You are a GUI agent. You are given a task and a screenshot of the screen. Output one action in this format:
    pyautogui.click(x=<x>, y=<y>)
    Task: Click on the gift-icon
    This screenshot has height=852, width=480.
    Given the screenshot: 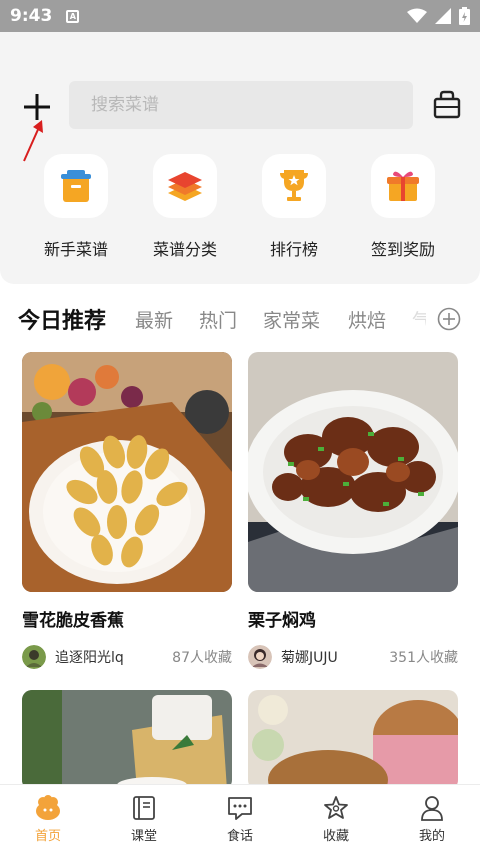 What is the action you would take?
    pyautogui.click(x=403, y=186)
    